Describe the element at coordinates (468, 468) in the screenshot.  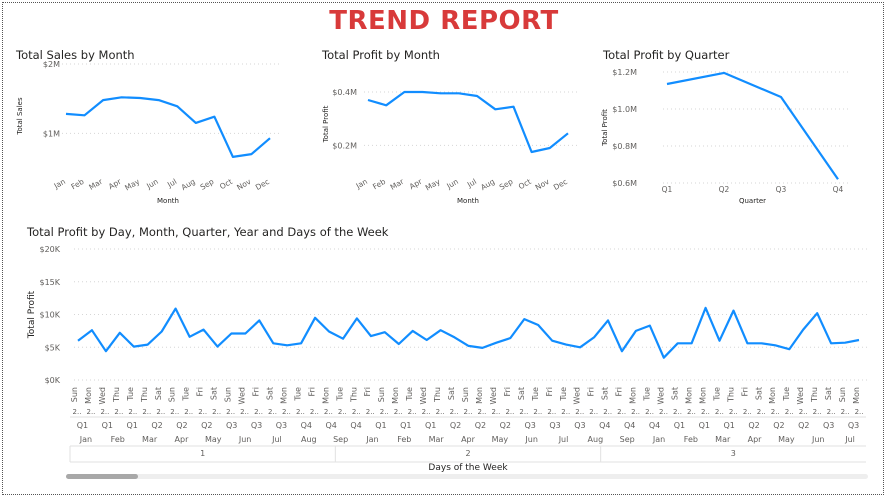
I see `x-axis-label: Days of the Week` at that location.